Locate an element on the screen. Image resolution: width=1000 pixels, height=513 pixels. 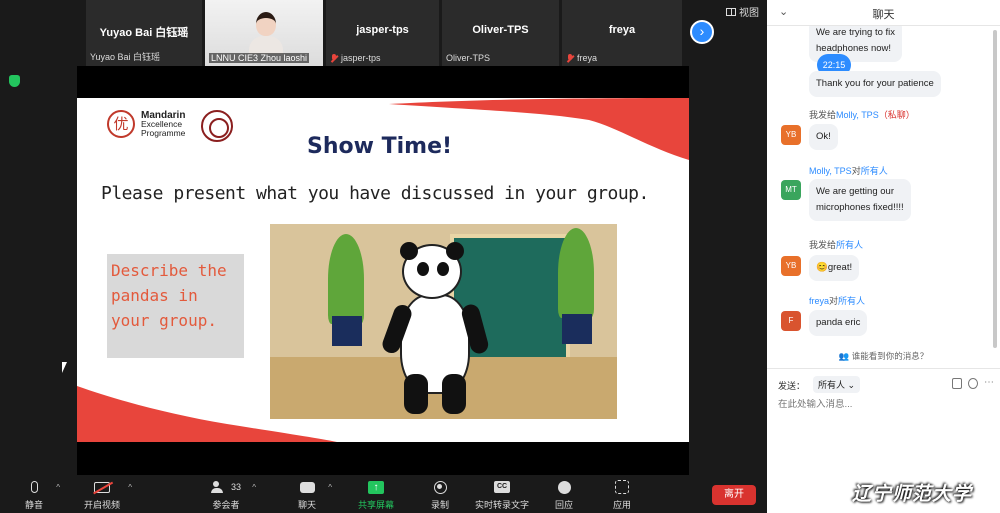
record-icon is located at coordinates (440, 487).